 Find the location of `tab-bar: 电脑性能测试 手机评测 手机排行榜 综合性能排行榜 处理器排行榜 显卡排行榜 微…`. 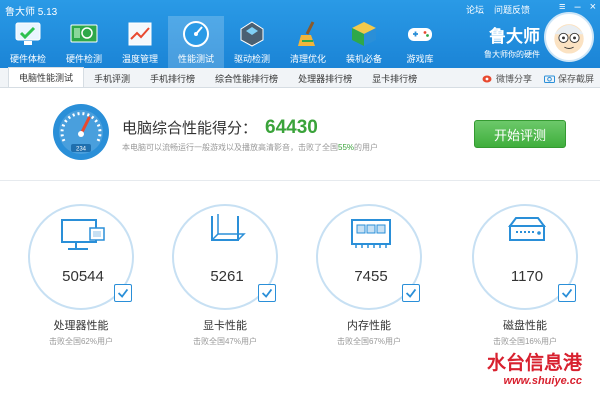

tab-bar: 电脑性能测试 手机评测 手机排行榜 综合性能排行榜 处理器排行榜 显卡排行榜 微… is located at coordinates (300, 77).